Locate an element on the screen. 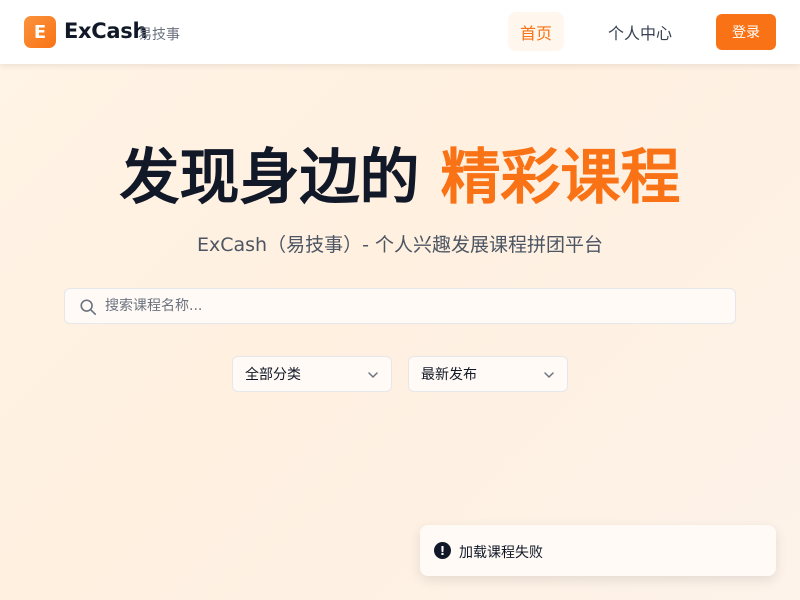 This screenshot has height=600, width=800. logo-icon: E is located at coordinates (40, 32).